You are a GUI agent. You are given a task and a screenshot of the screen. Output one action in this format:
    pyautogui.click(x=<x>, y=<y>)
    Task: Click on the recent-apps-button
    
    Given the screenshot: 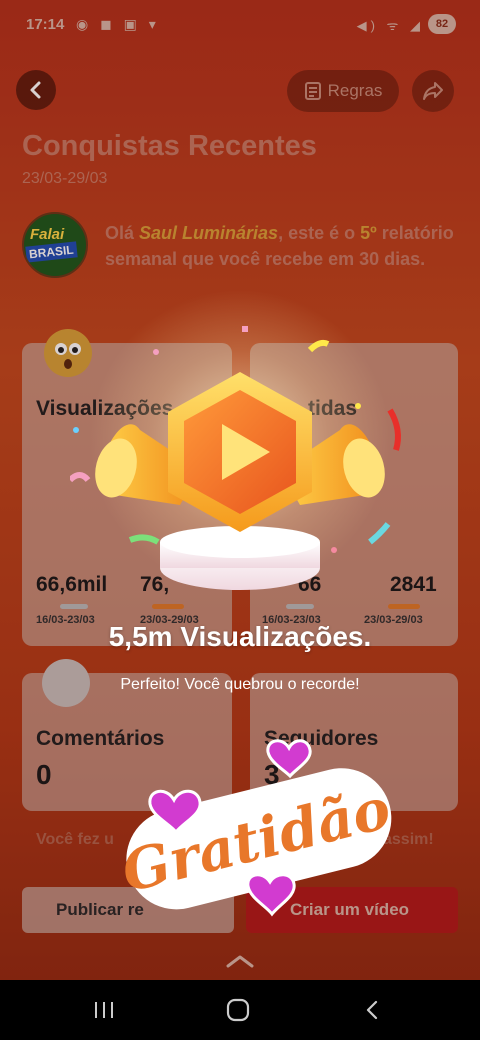 What is the action you would take?
    pyautogui.click(x=104, y=1010)
    